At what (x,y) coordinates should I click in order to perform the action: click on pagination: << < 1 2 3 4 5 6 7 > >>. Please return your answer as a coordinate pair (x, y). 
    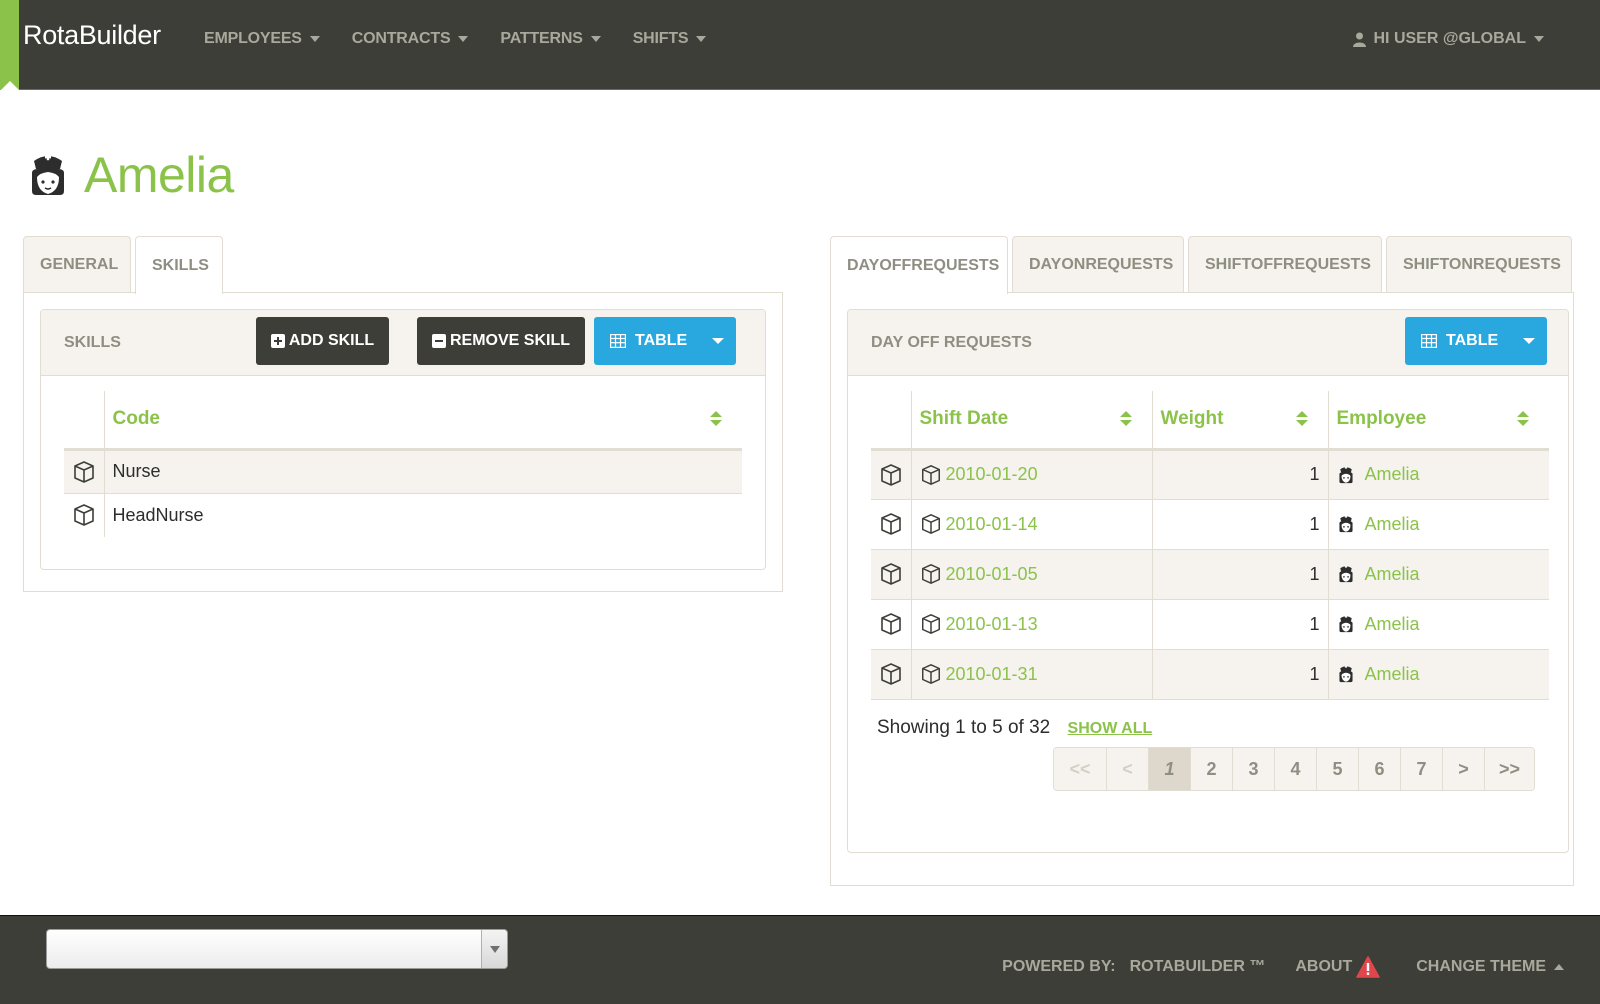
    Looking at the image, I should click on (1294, 769).